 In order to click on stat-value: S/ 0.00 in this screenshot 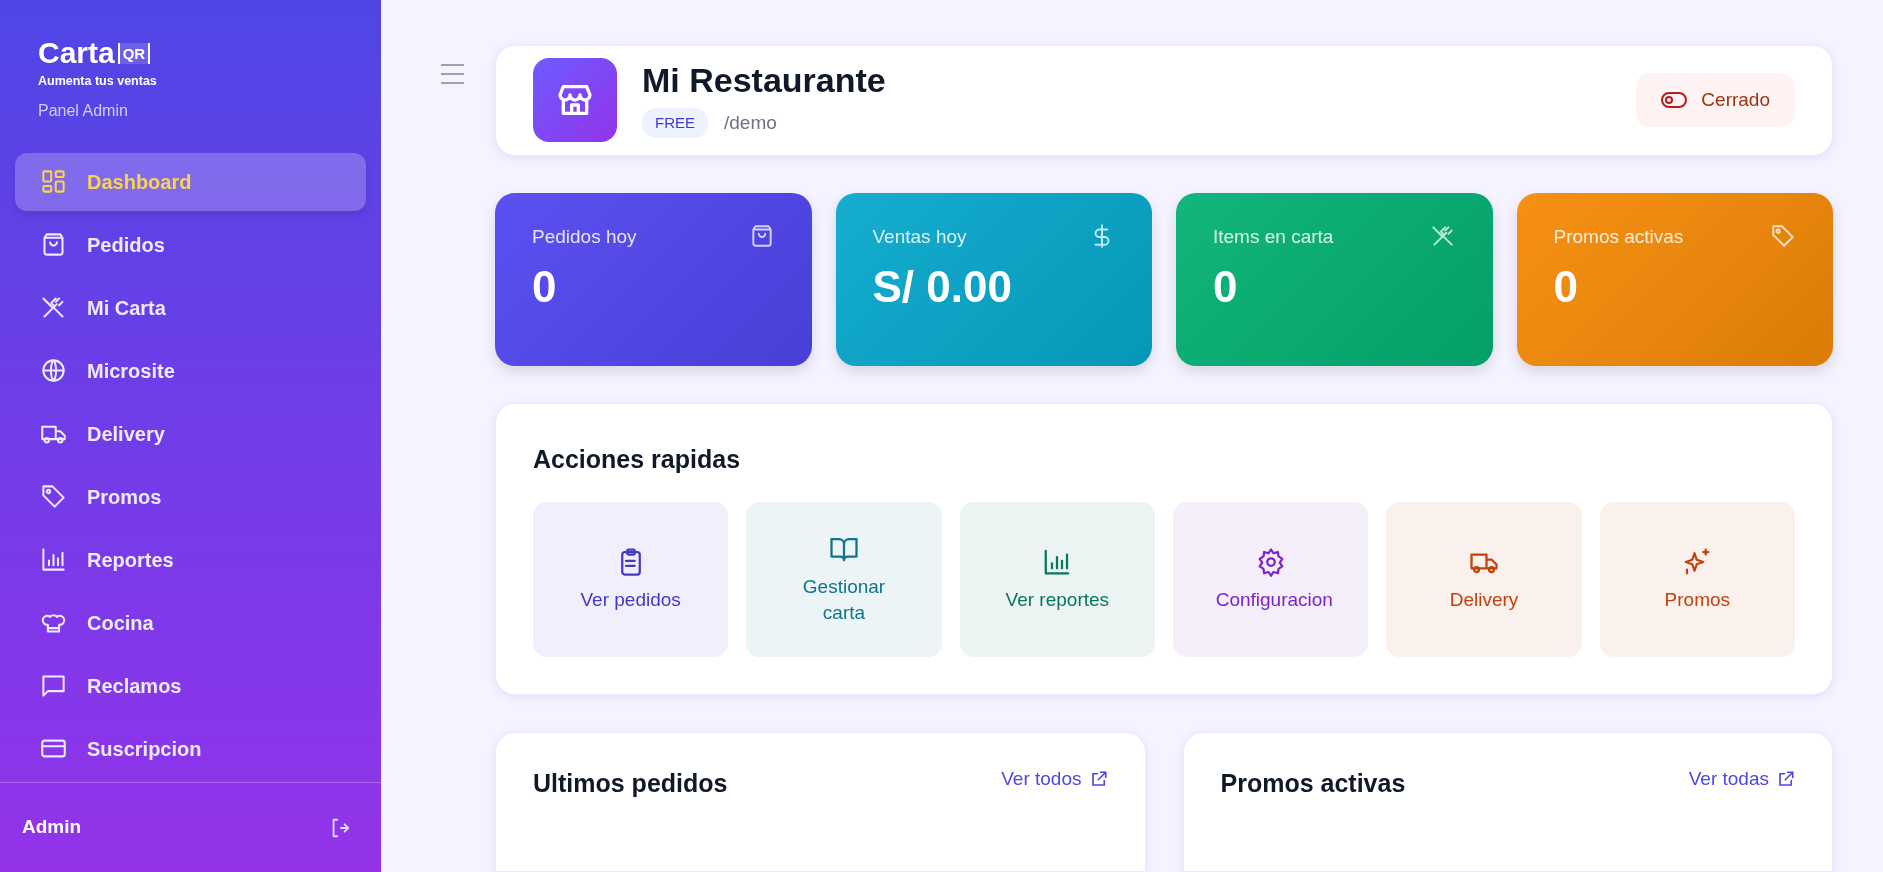, I will do `click(942, 287)`.